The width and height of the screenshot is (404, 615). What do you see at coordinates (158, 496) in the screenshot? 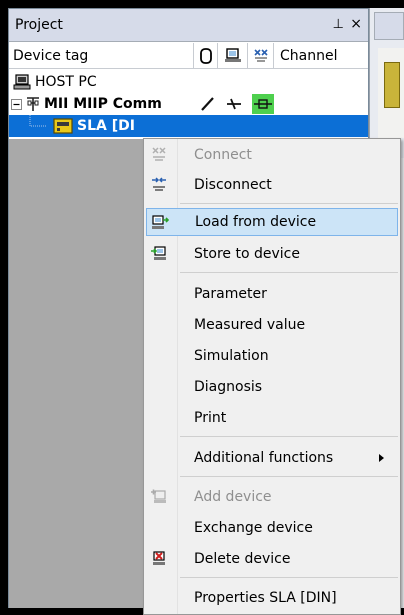
I see `add-device-icon` at bounding box center [158, 496].